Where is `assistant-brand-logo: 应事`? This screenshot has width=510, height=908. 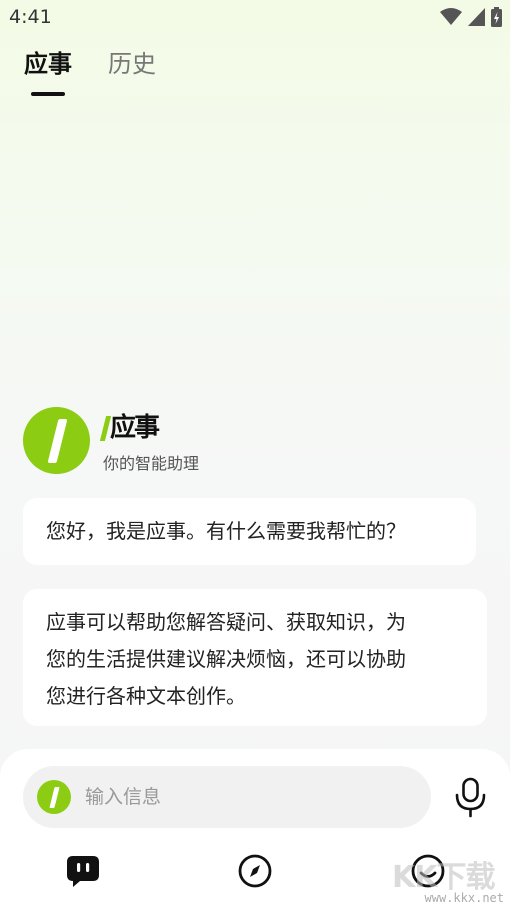
assistant-brand-logo: 应事 is located at coordinates (129, 428).